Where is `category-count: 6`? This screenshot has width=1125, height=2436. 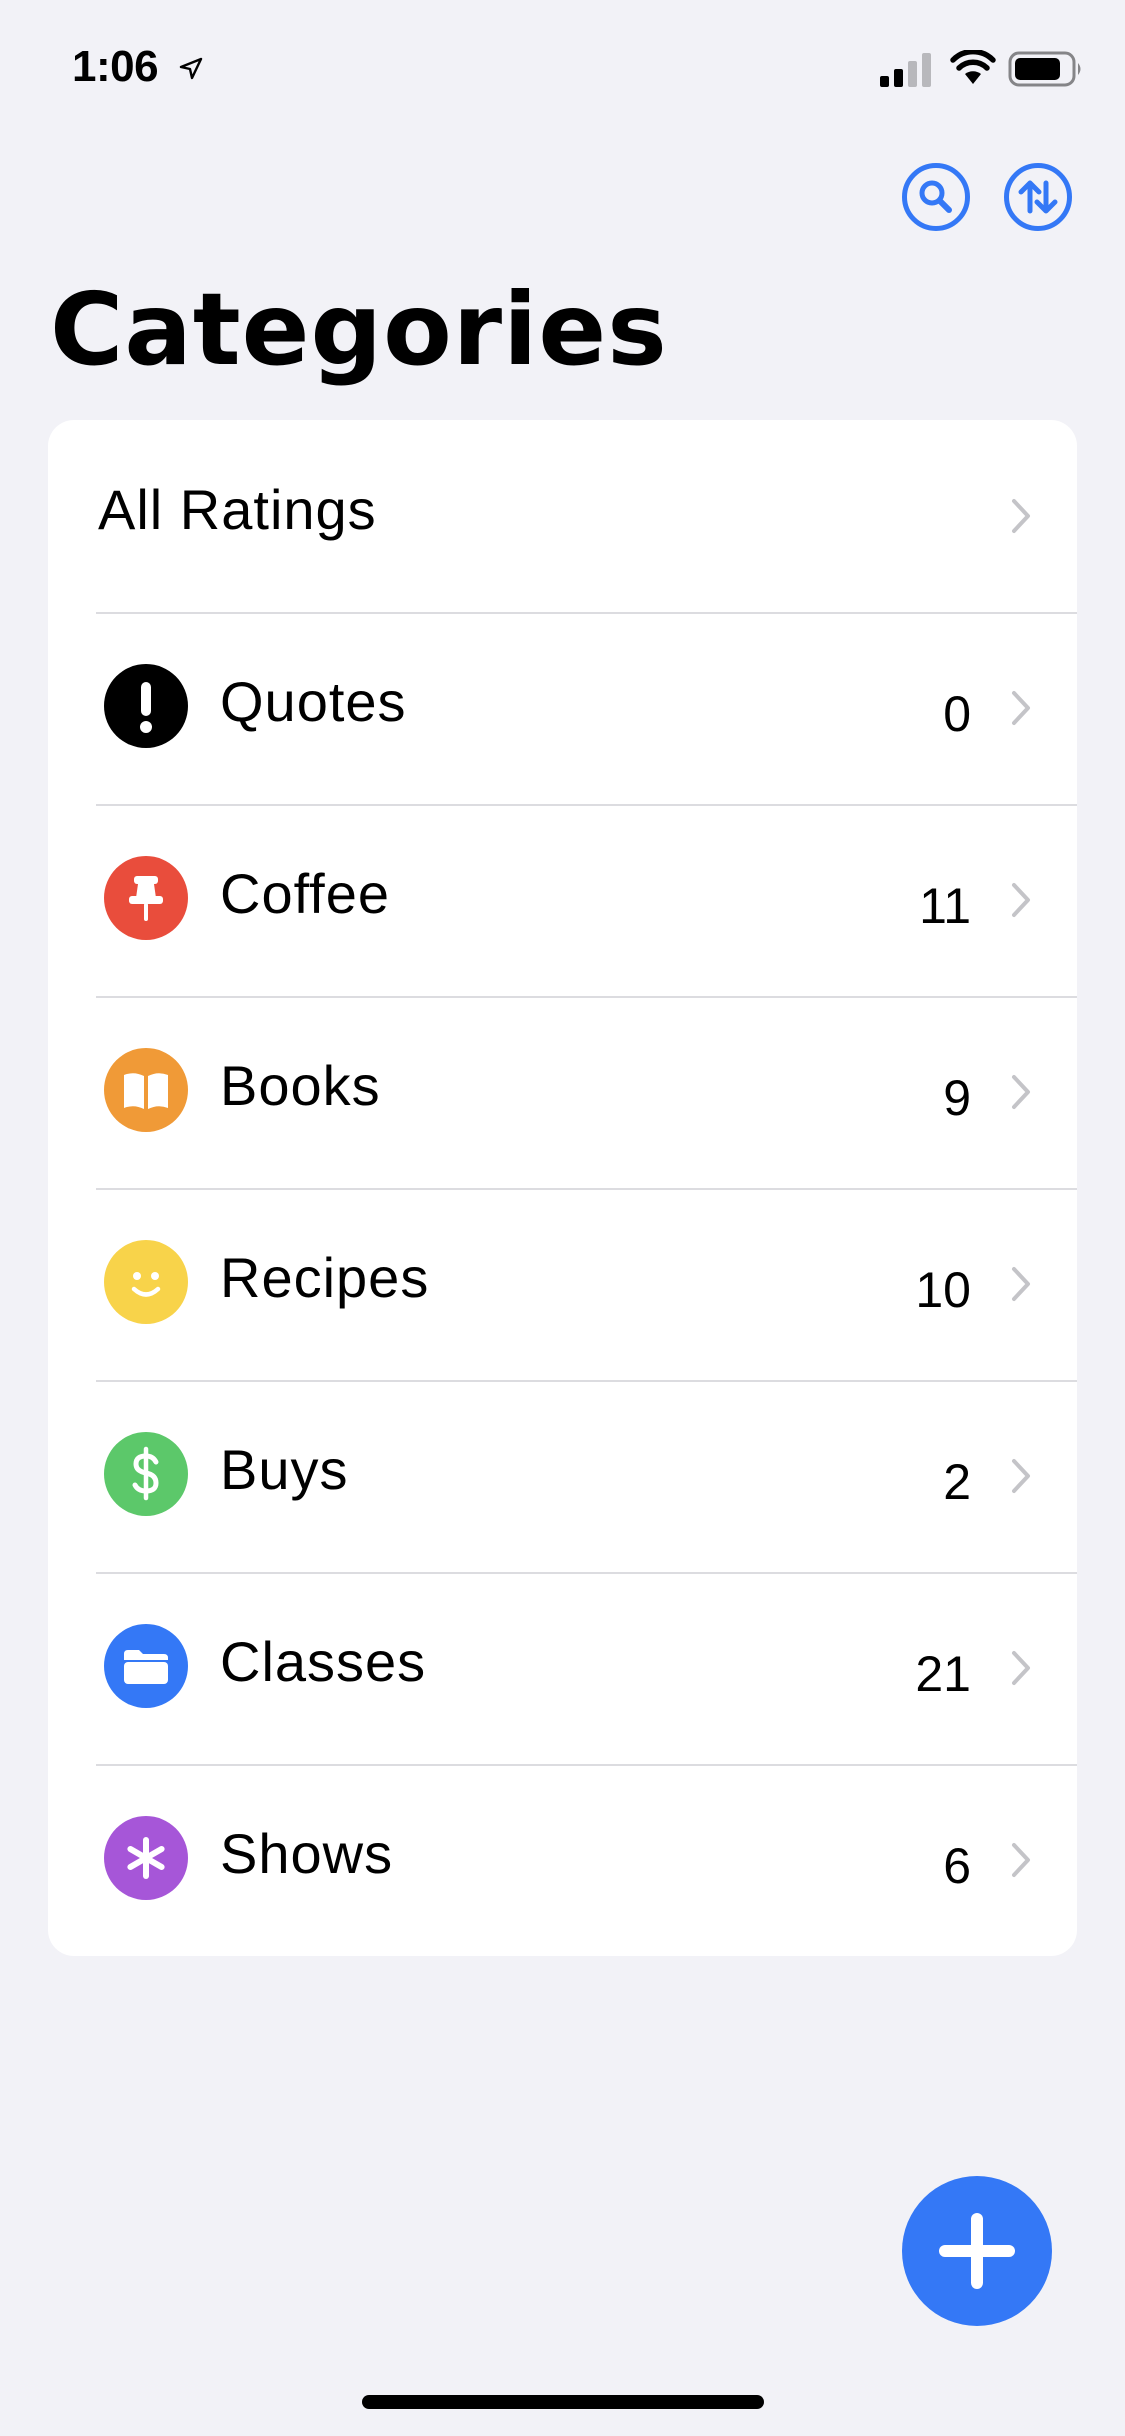 category-count: 6 is located at coordinates (957, 1866).